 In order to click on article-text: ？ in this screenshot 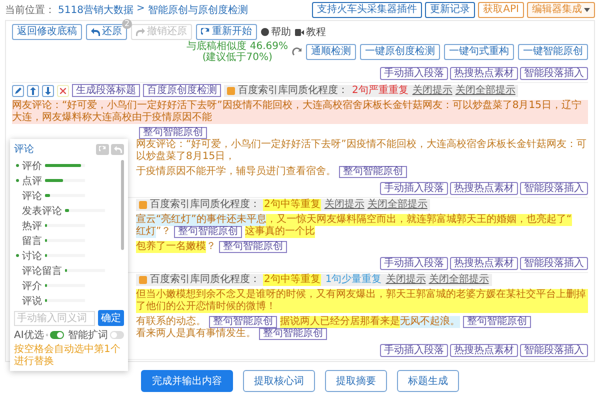, I will do `click(211, 247)`.